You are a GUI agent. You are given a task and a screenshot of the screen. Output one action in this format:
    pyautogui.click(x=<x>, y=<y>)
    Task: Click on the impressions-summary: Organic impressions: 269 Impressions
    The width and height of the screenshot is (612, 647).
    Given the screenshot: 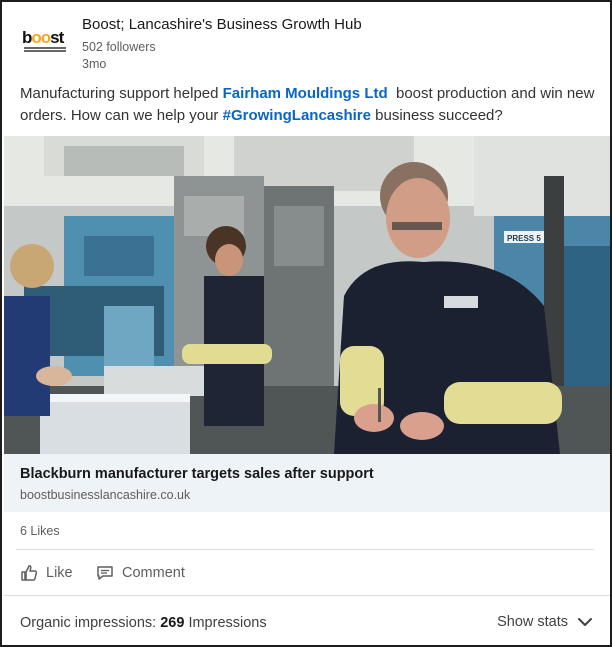 What is the action you would take?
    pyautogui.click(x=143, y=623)
    